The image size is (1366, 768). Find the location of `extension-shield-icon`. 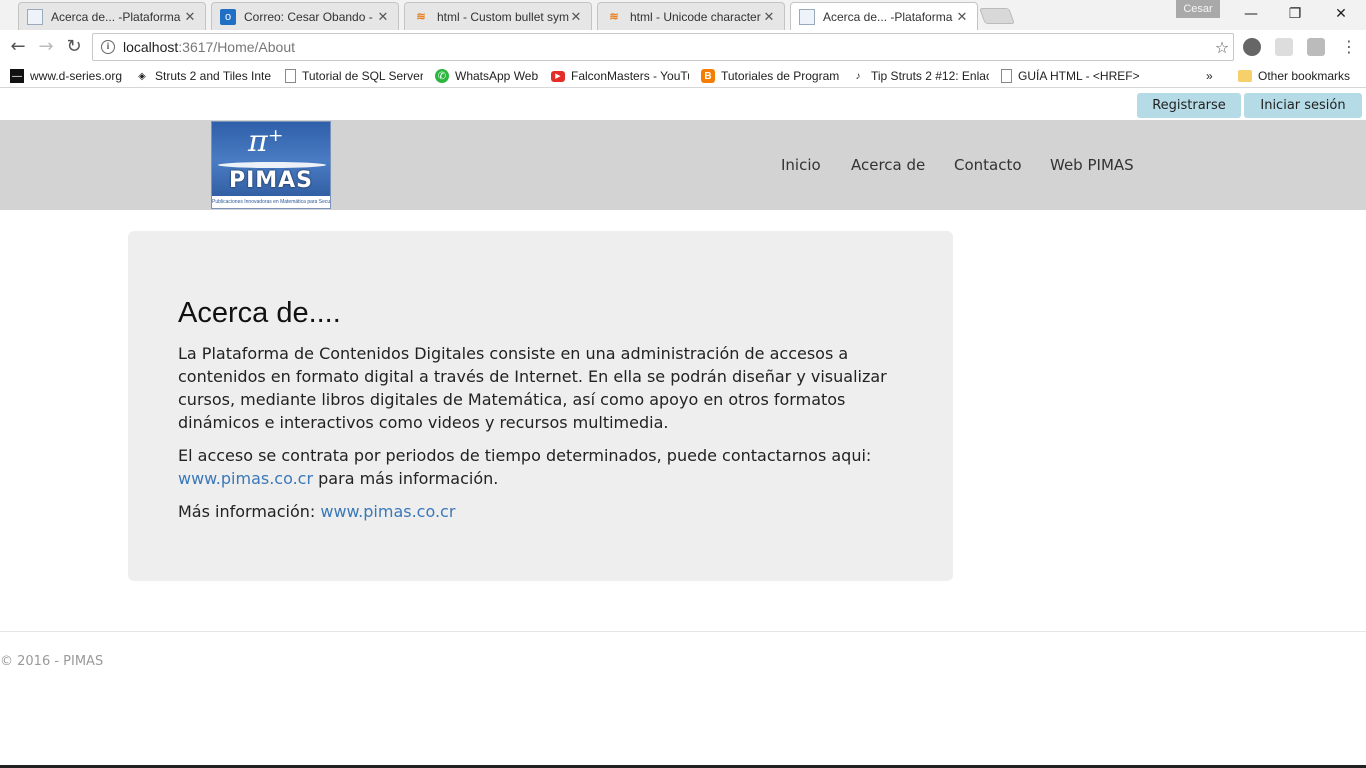

extension-shield-icon is located at coordinates (1316, 47).